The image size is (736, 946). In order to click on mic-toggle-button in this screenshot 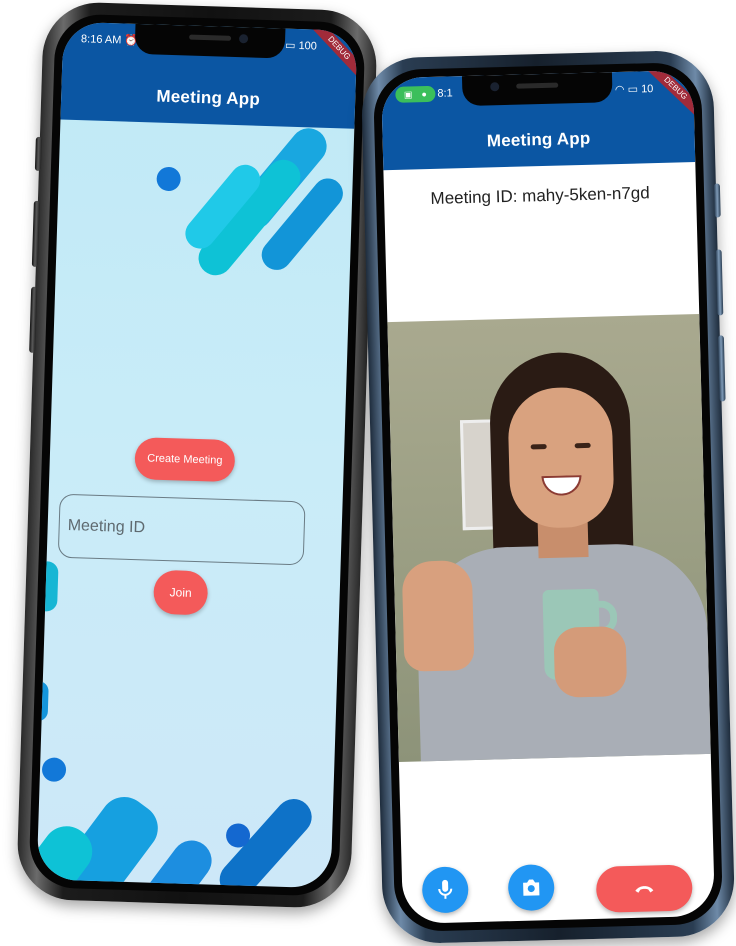, I will do `click(445, 890)`.